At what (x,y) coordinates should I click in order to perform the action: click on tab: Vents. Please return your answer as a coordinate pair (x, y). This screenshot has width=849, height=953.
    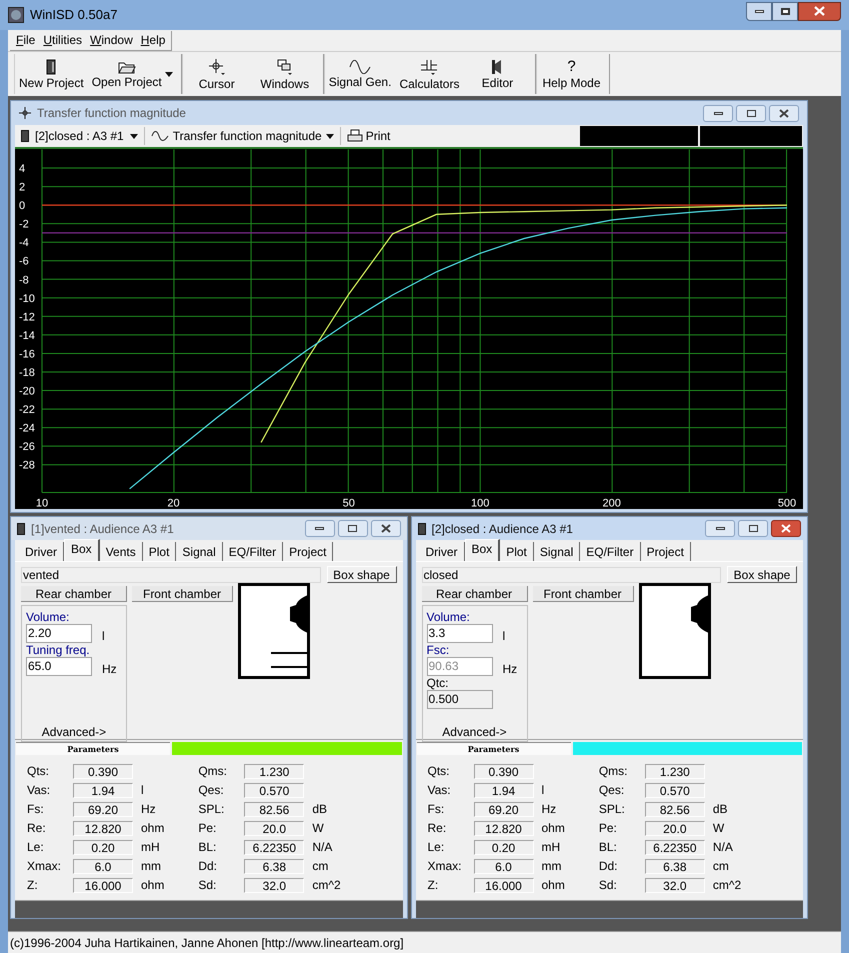
    Looking at the image, I should click on (121, 551).